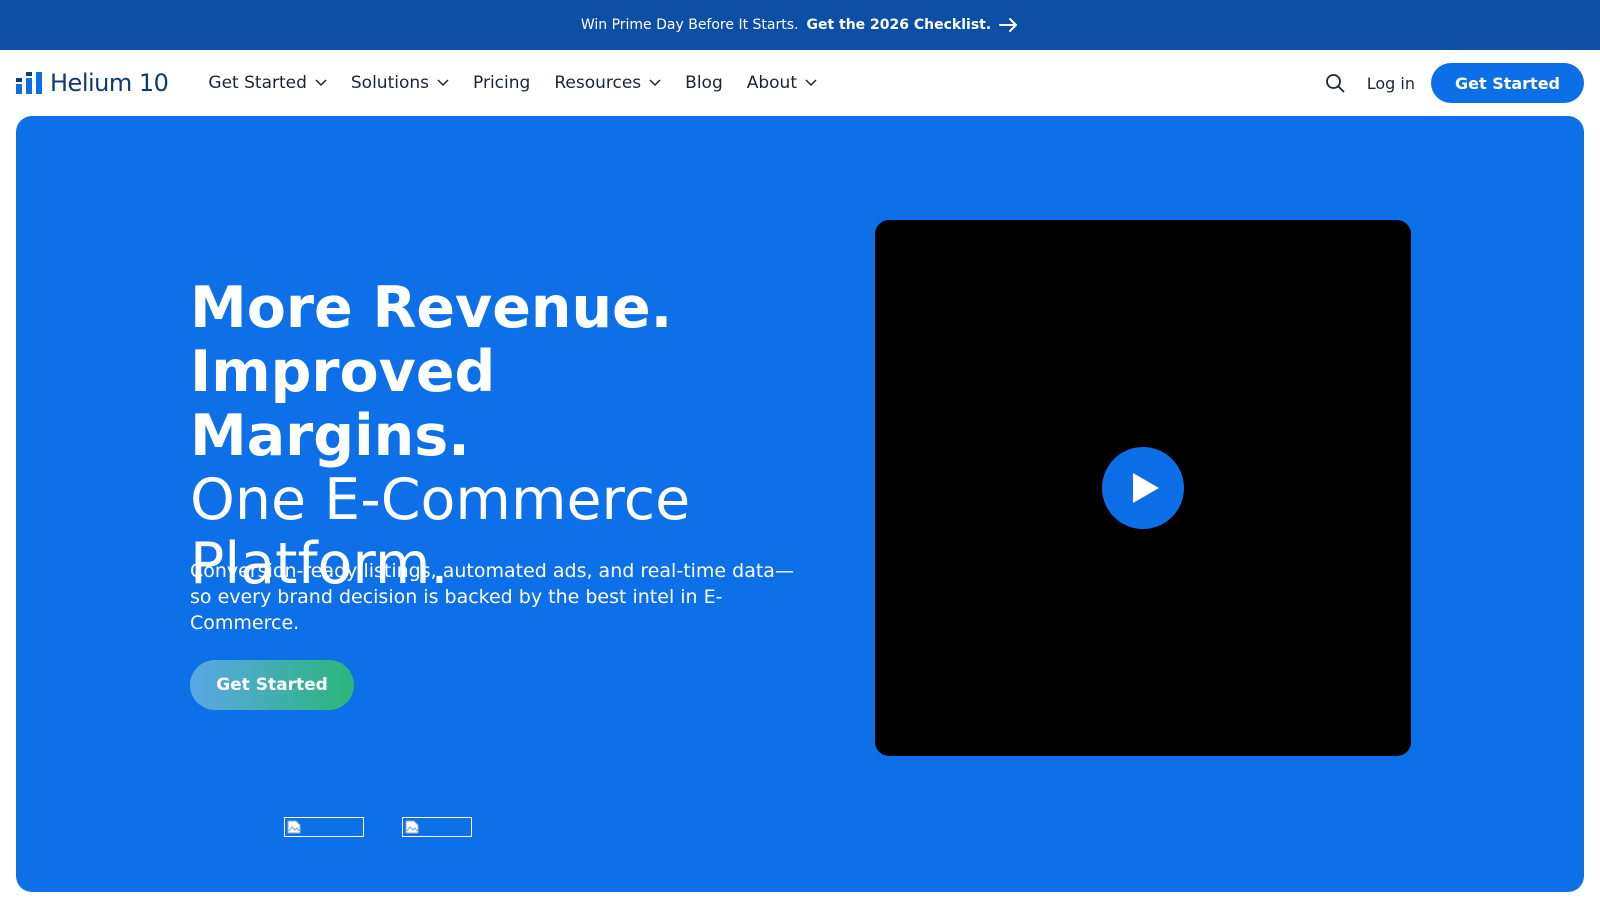 This screenshot has height=900, width=1600. What do you see at coordinates (1008, 25) in the screenshot?
I see `arrow-right-icon` at bounding box center [1008, 25].